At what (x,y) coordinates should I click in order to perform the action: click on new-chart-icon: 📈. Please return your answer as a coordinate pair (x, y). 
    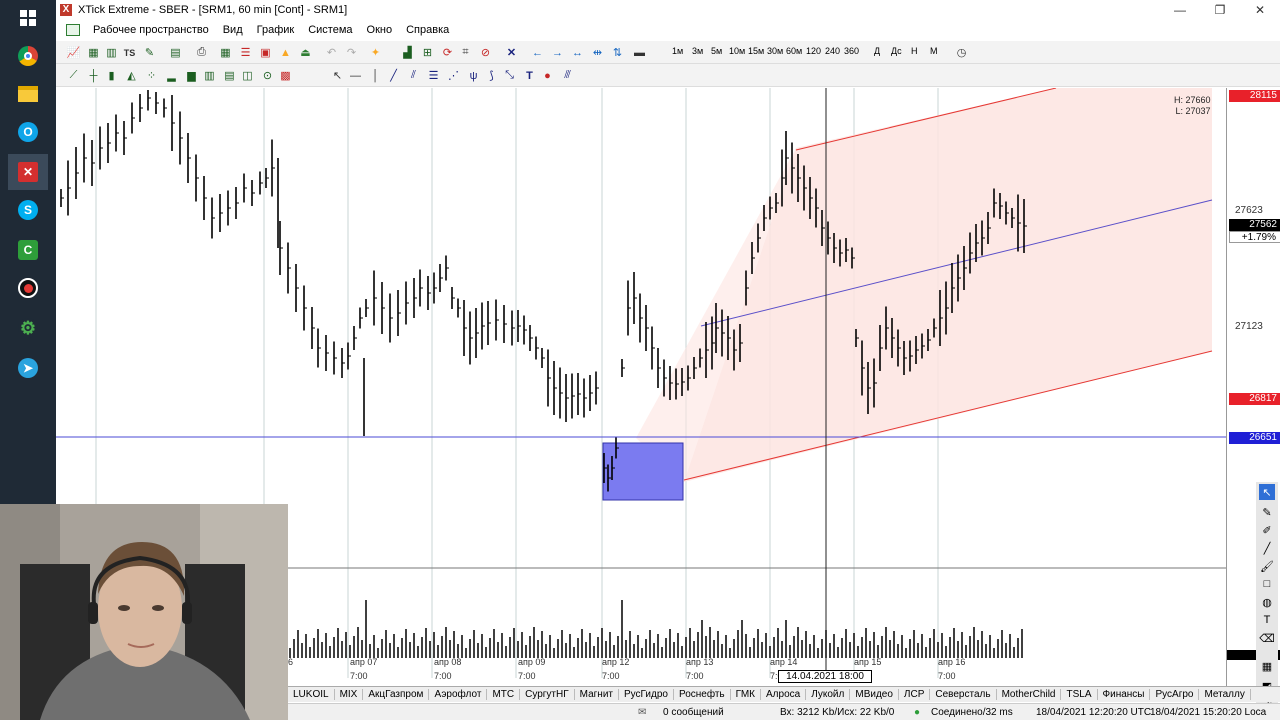
    Looking at the image, I should click on (73, 52).